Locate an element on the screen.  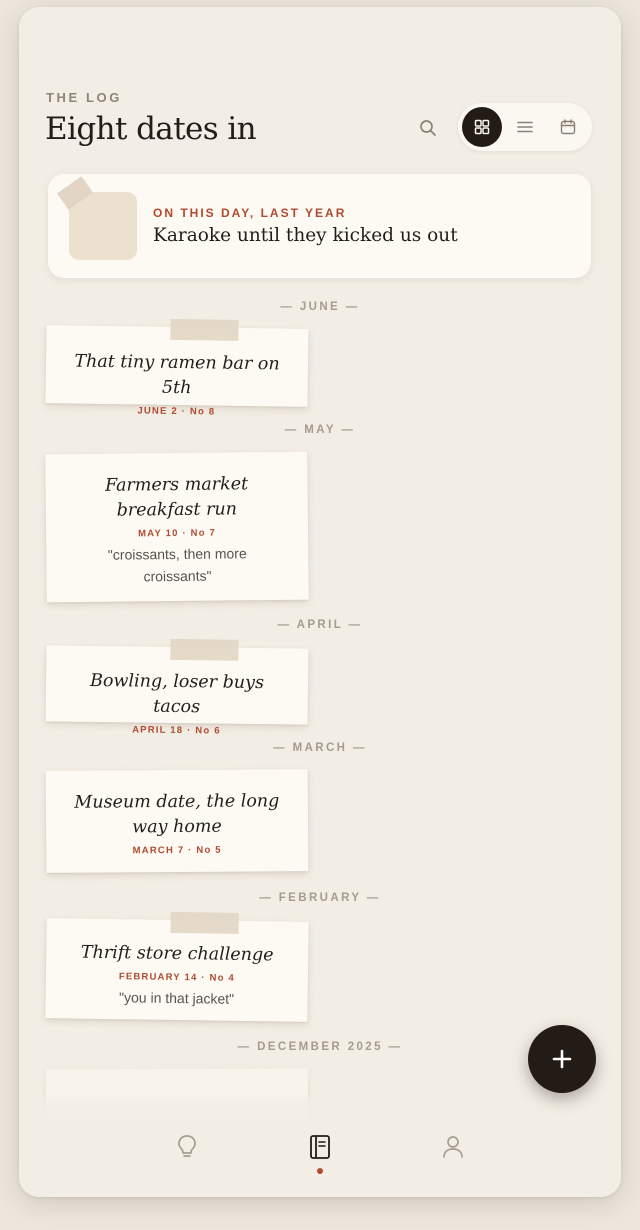
person-icon is located at coordinates (453, 1147).